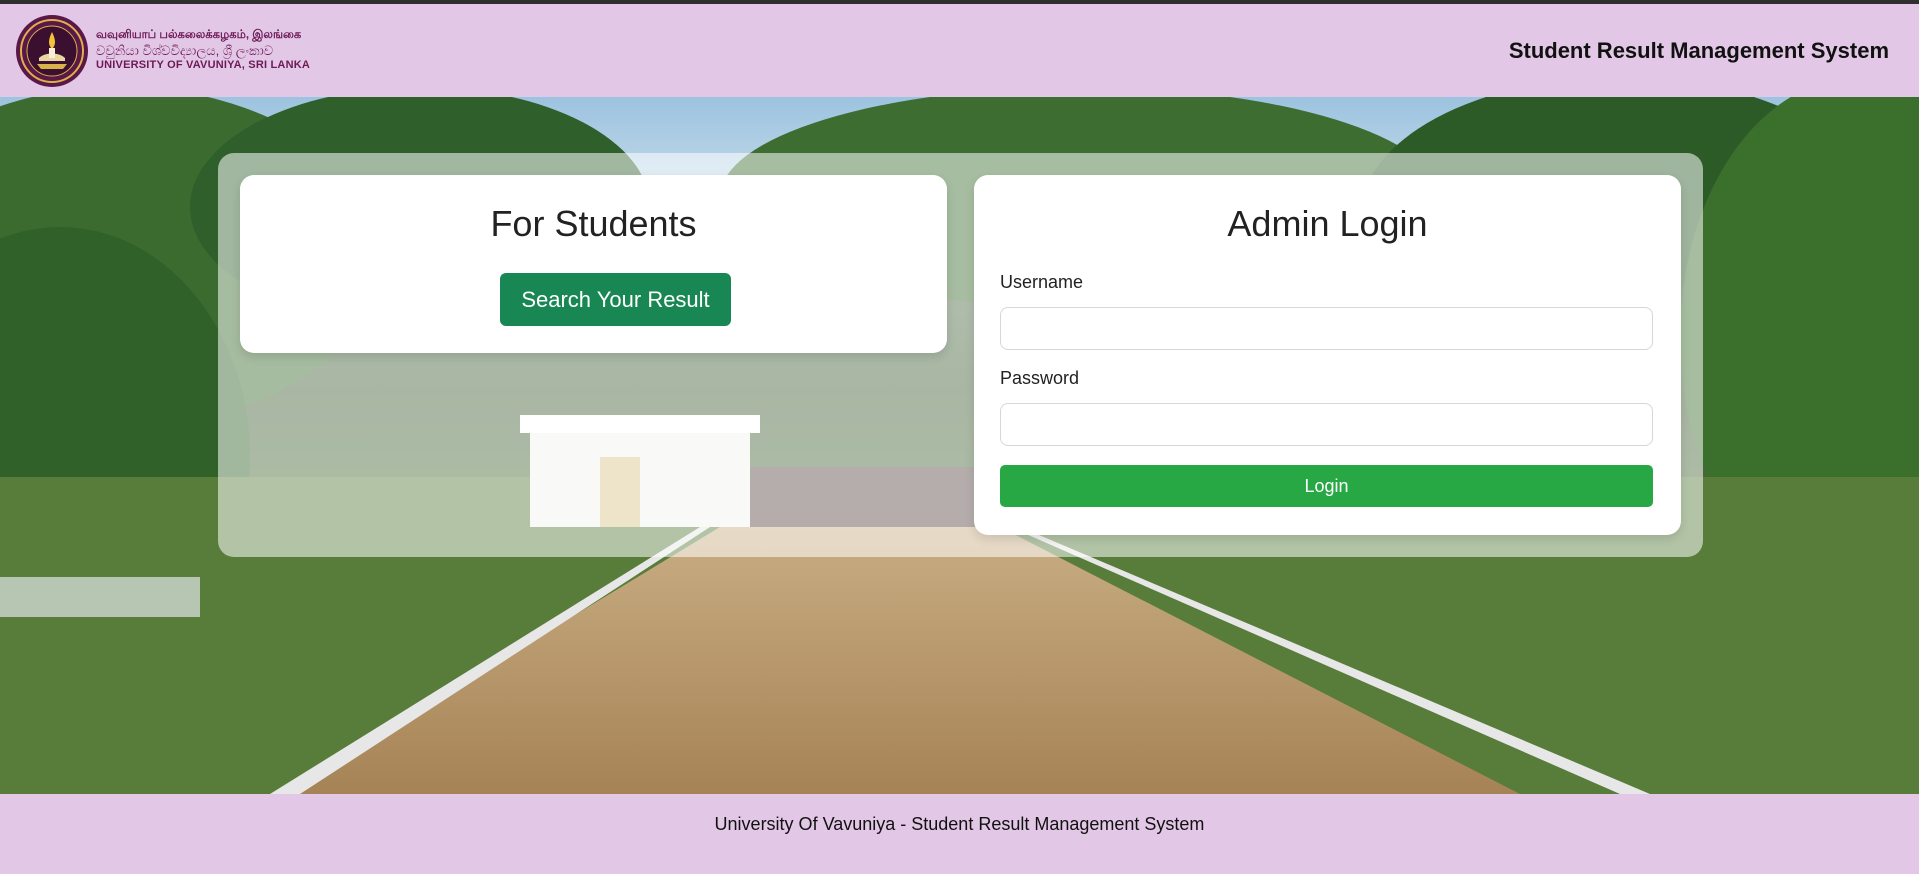 Image resolution: width=1919 pixels, height=874 pixels. I want to click on students-heading: For Students, so click(593, 223).